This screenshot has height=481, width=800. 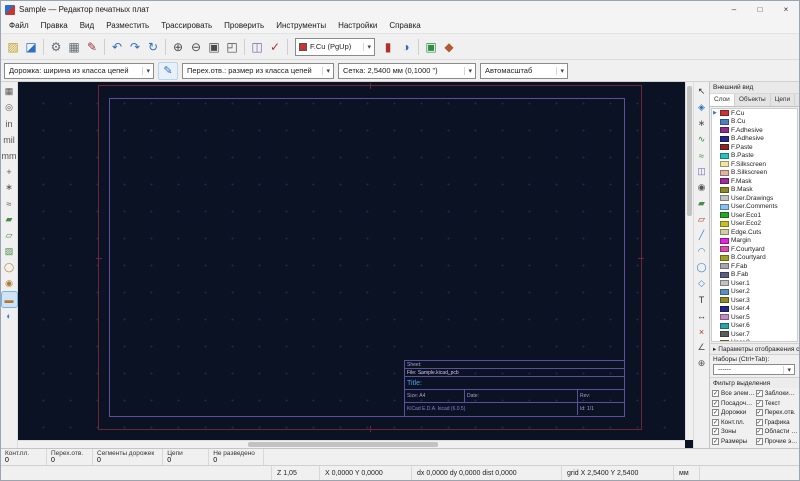 What do you see at coordinates (9, 155) in the screenshot?
I see `units-mm-icon: mm` at bounding box center [9, 155].